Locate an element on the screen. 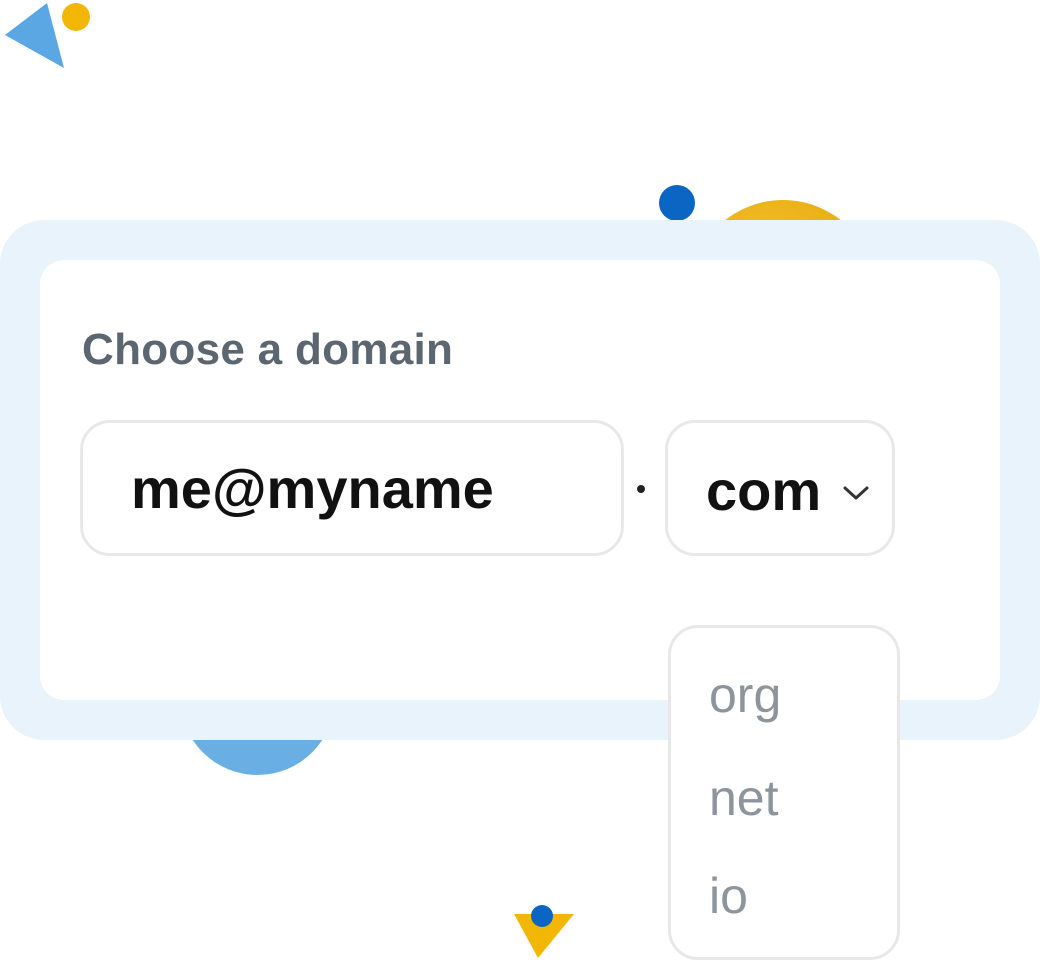  chevron-down-icon is located at coordinates (856, 493).